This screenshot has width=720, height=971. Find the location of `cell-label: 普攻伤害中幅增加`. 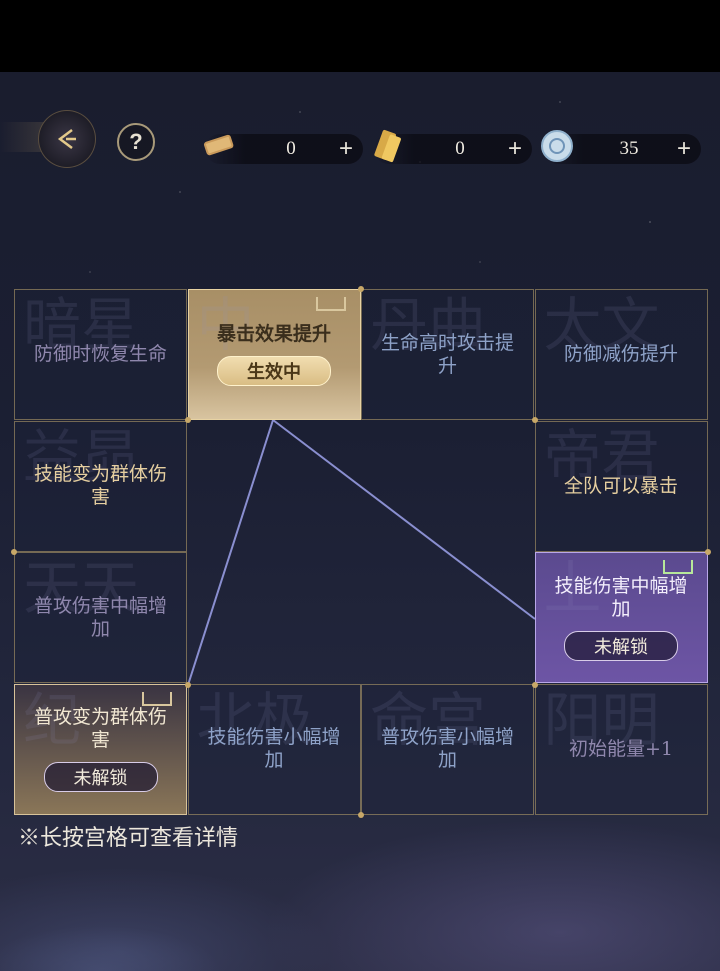

cell-label: 普攻伤害中幅增加 is located at coordinates (100, 617).